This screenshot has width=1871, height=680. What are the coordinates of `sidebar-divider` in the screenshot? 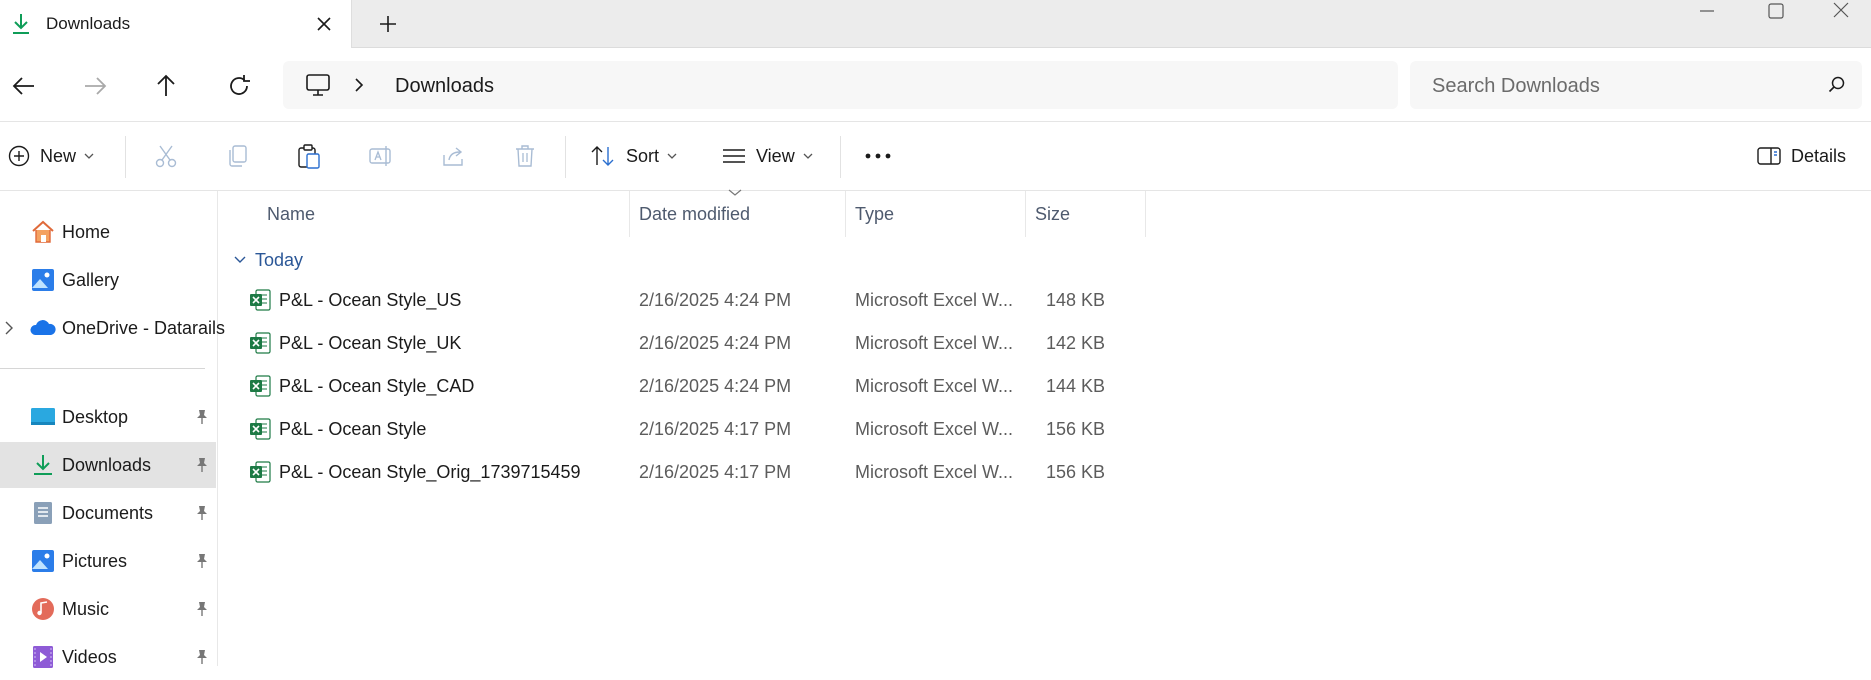 It's located at (102, 368).